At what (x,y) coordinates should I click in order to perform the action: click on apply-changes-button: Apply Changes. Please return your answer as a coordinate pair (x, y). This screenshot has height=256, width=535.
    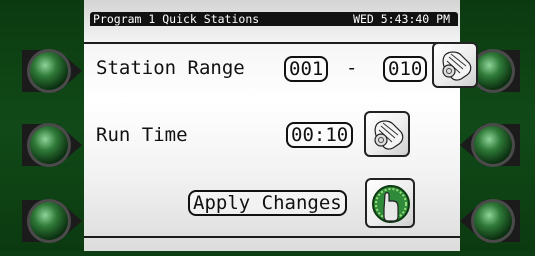
    Looking at the image, I should click on (267, 203).